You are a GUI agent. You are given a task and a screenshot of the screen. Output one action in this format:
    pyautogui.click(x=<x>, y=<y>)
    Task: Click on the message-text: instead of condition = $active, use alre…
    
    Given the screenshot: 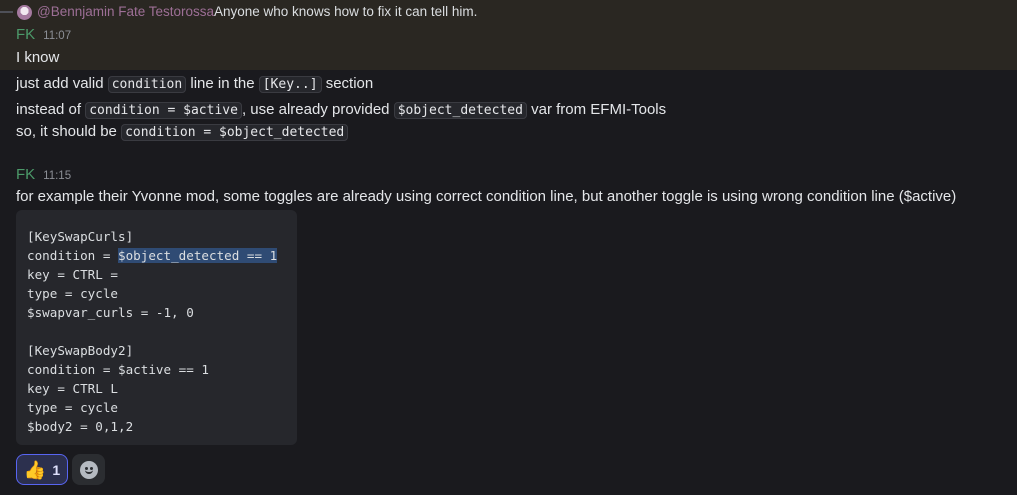 What is the action you would take?
    pyautogui.click(x=341, y=110)
    